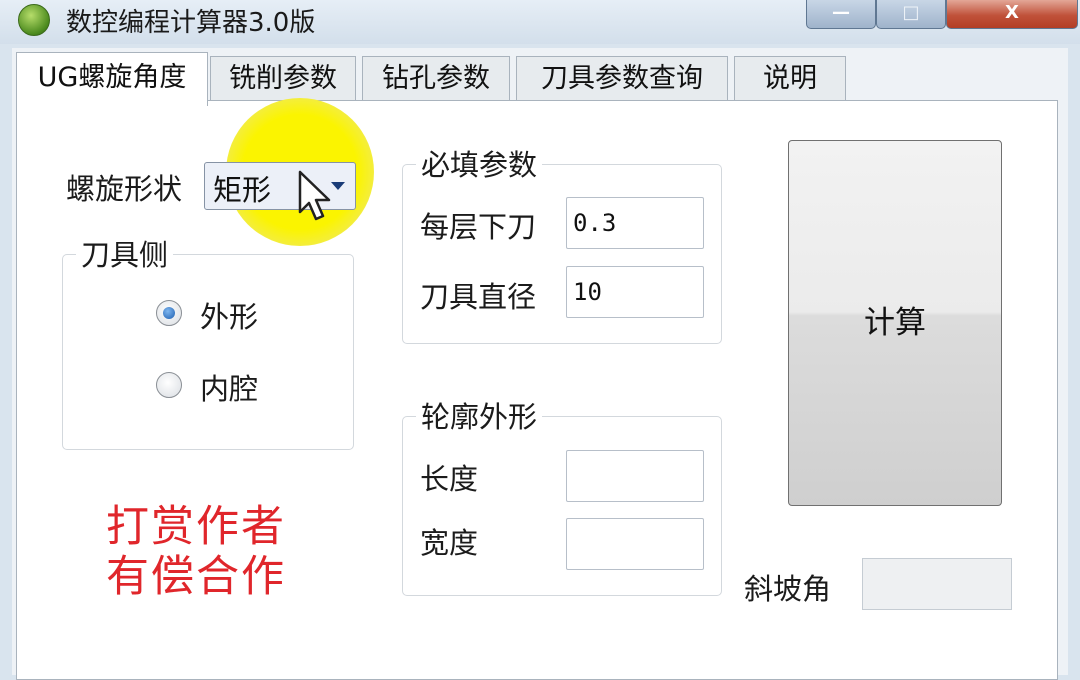 The image size is (1080, 680). What do you see at coordinates (125, 253) in the screenshot?
I see `tool-side-title: 刀具侧` at bounding box center [125, 253].